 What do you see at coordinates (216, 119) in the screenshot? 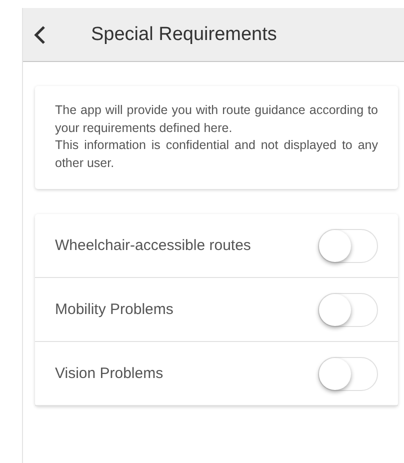
I see `info-text: The app will provide you with route guidance according to your requirements defined here.` at bounding box center [216, 119].